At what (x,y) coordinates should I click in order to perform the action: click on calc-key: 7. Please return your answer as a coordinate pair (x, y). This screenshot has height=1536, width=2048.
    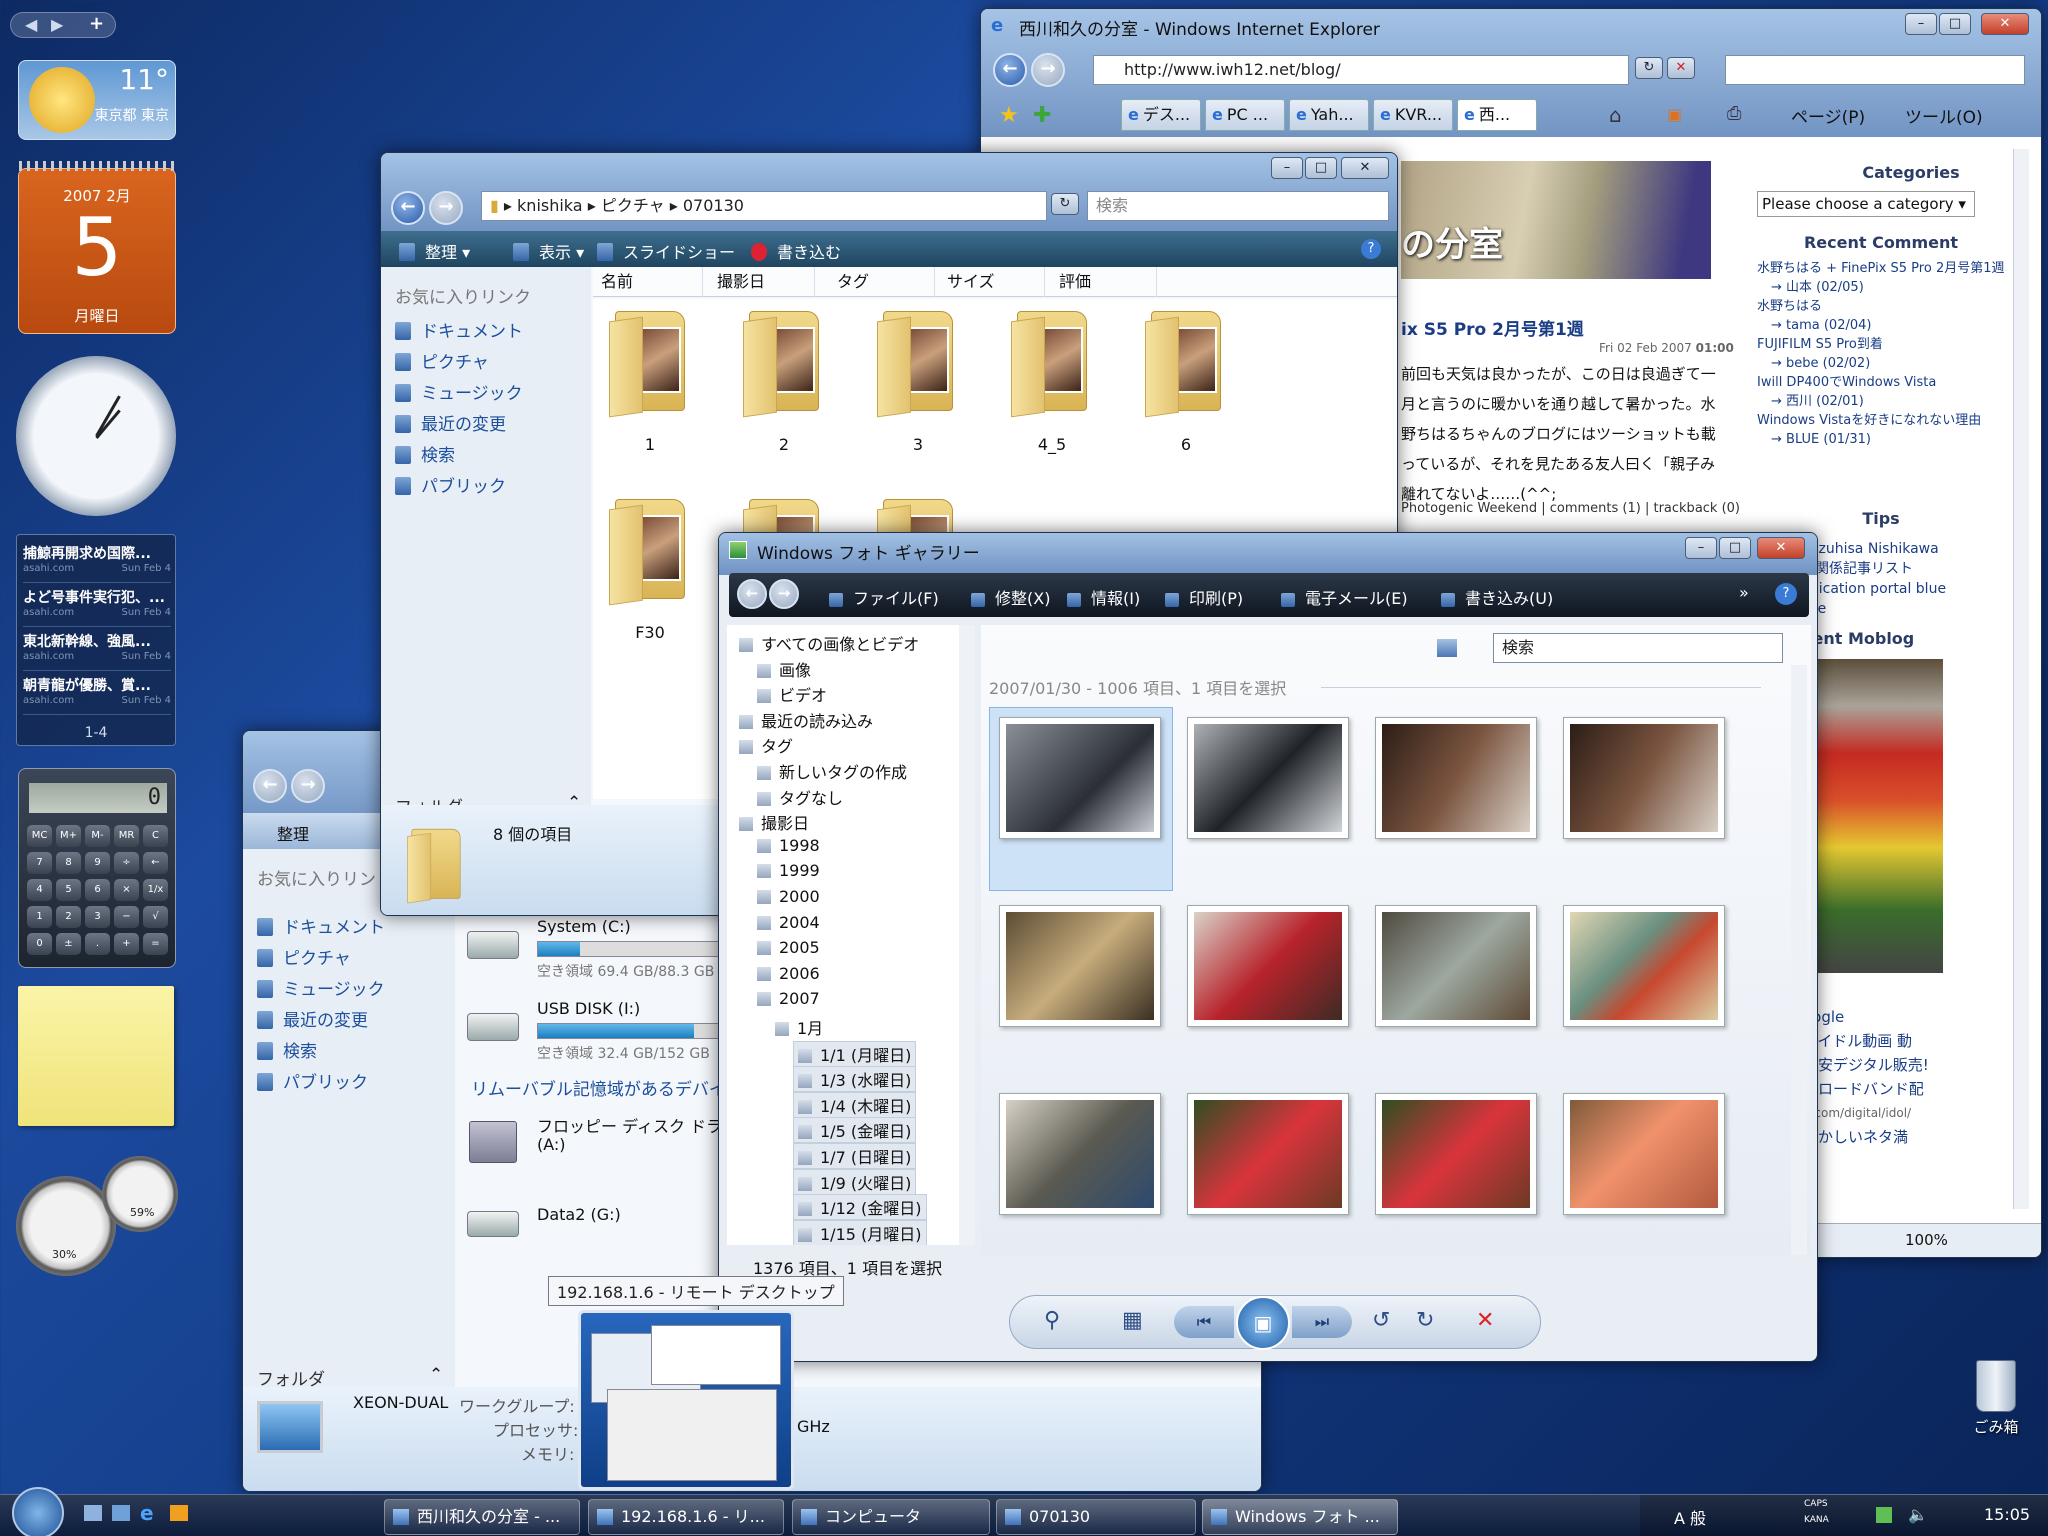
    Looking at the image, I should click on (39, 863).